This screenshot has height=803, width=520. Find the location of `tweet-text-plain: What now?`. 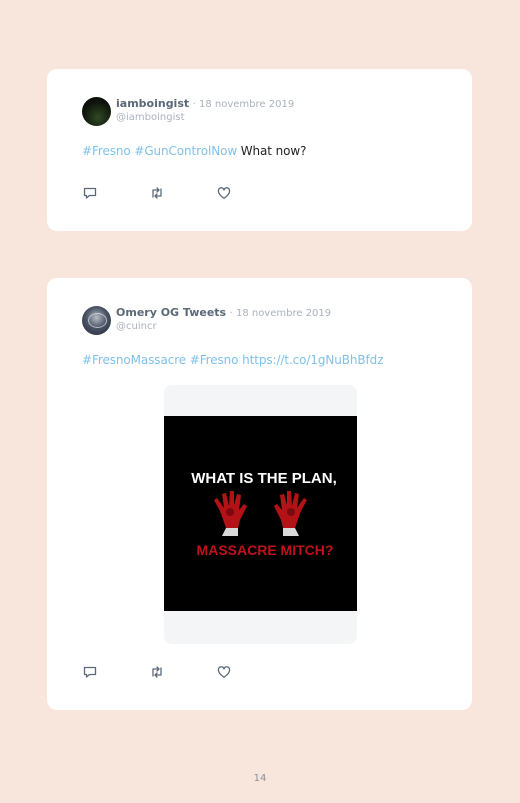

tweet-text-plain: What now? is located at coordinates (272, 151).